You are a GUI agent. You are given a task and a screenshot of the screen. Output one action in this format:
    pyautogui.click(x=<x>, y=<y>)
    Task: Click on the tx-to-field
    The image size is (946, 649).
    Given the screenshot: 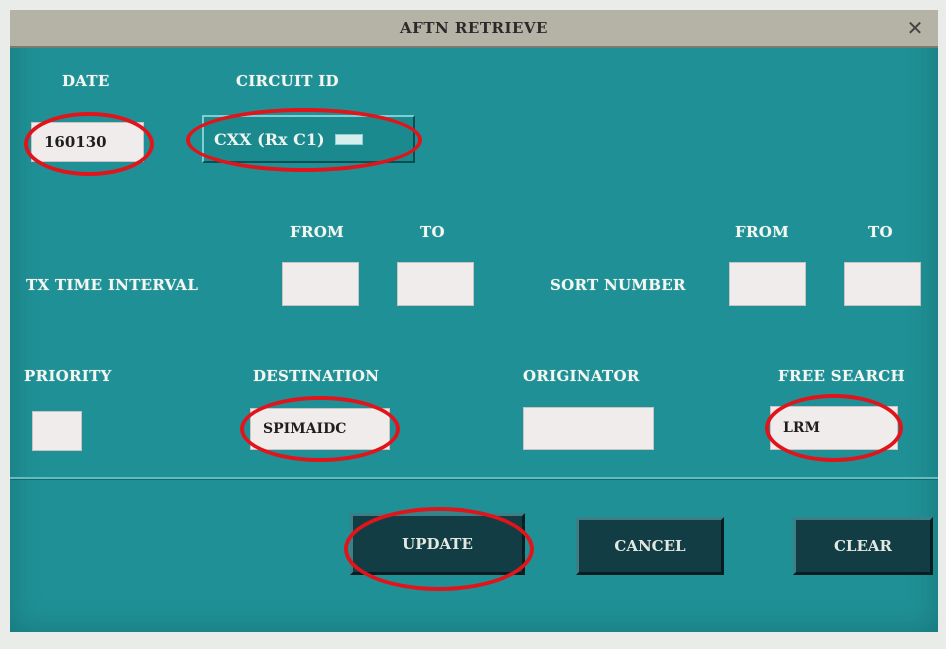 What is the action you would take?
    pyautogui.click(x=435, y=284)
    